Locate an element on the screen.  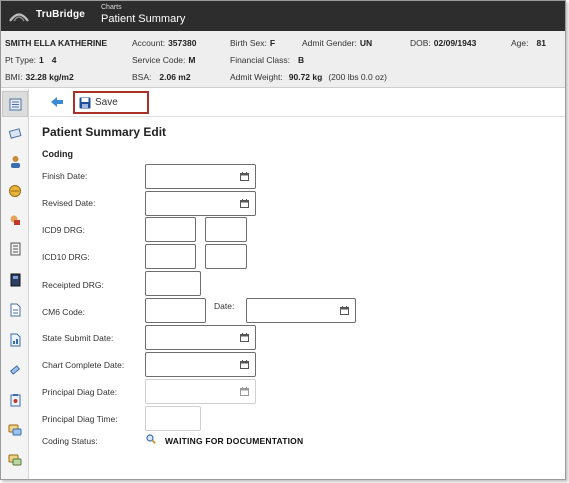
report-icon is located at coordinates (15, 340).